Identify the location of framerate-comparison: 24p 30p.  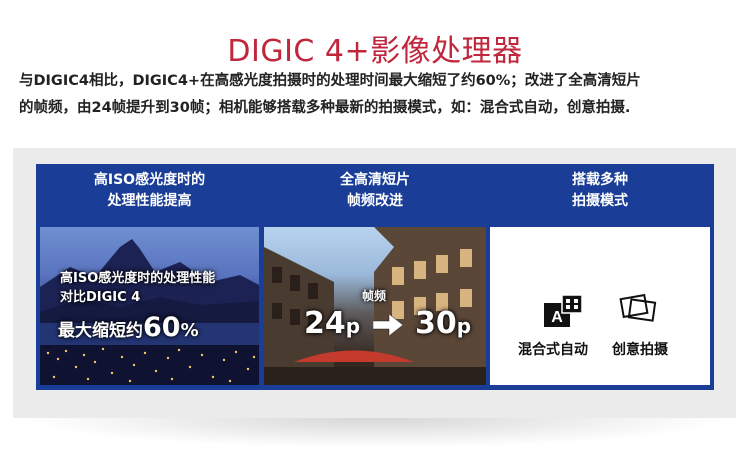
(387, 325).